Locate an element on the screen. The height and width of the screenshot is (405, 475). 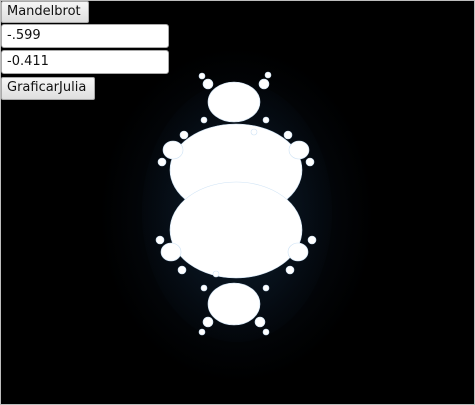
bottom-right-tip-small is located at coordinates (266, 332).